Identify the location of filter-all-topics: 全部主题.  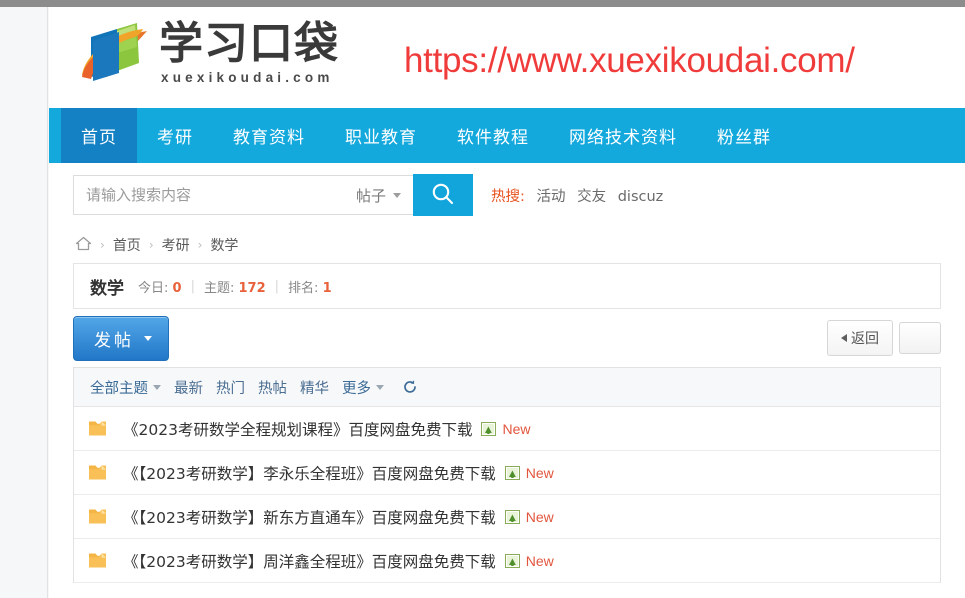
(125, 387).